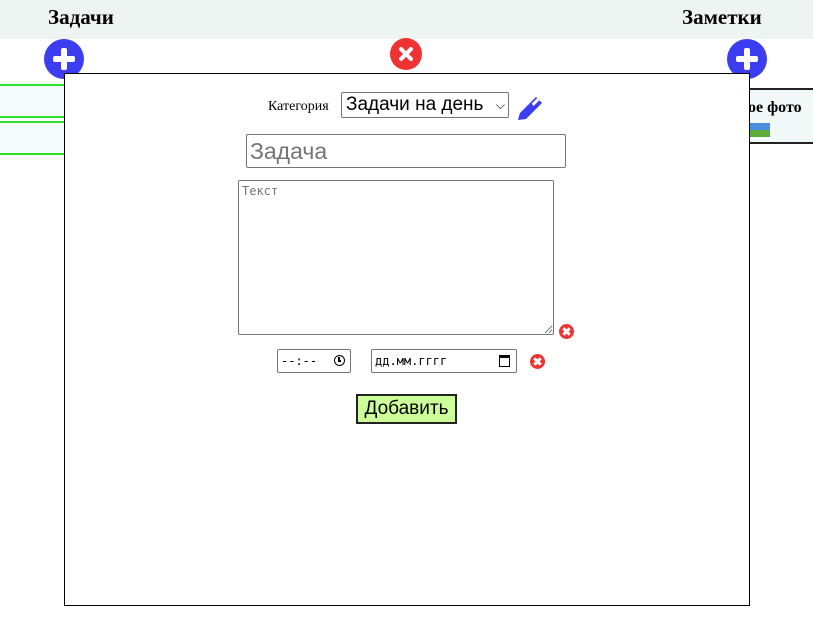  What do you see at coordinates (411, 361) in the screenshot?
I see `date-input-value: дд.мм.гггг` at bounding box center [411, 361].